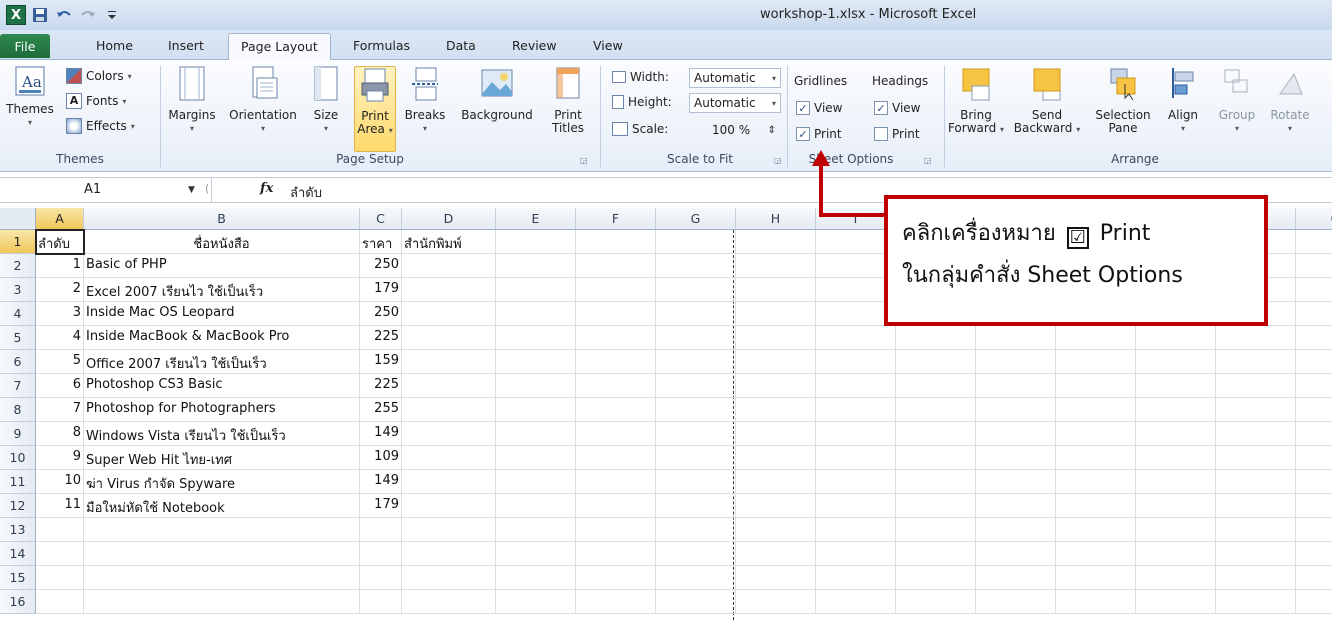 The width and height of the screenshot is (1332, 620). Describe the element at coordinates (25, 46) in the screenshot. I see `tab-file: File` at that location.